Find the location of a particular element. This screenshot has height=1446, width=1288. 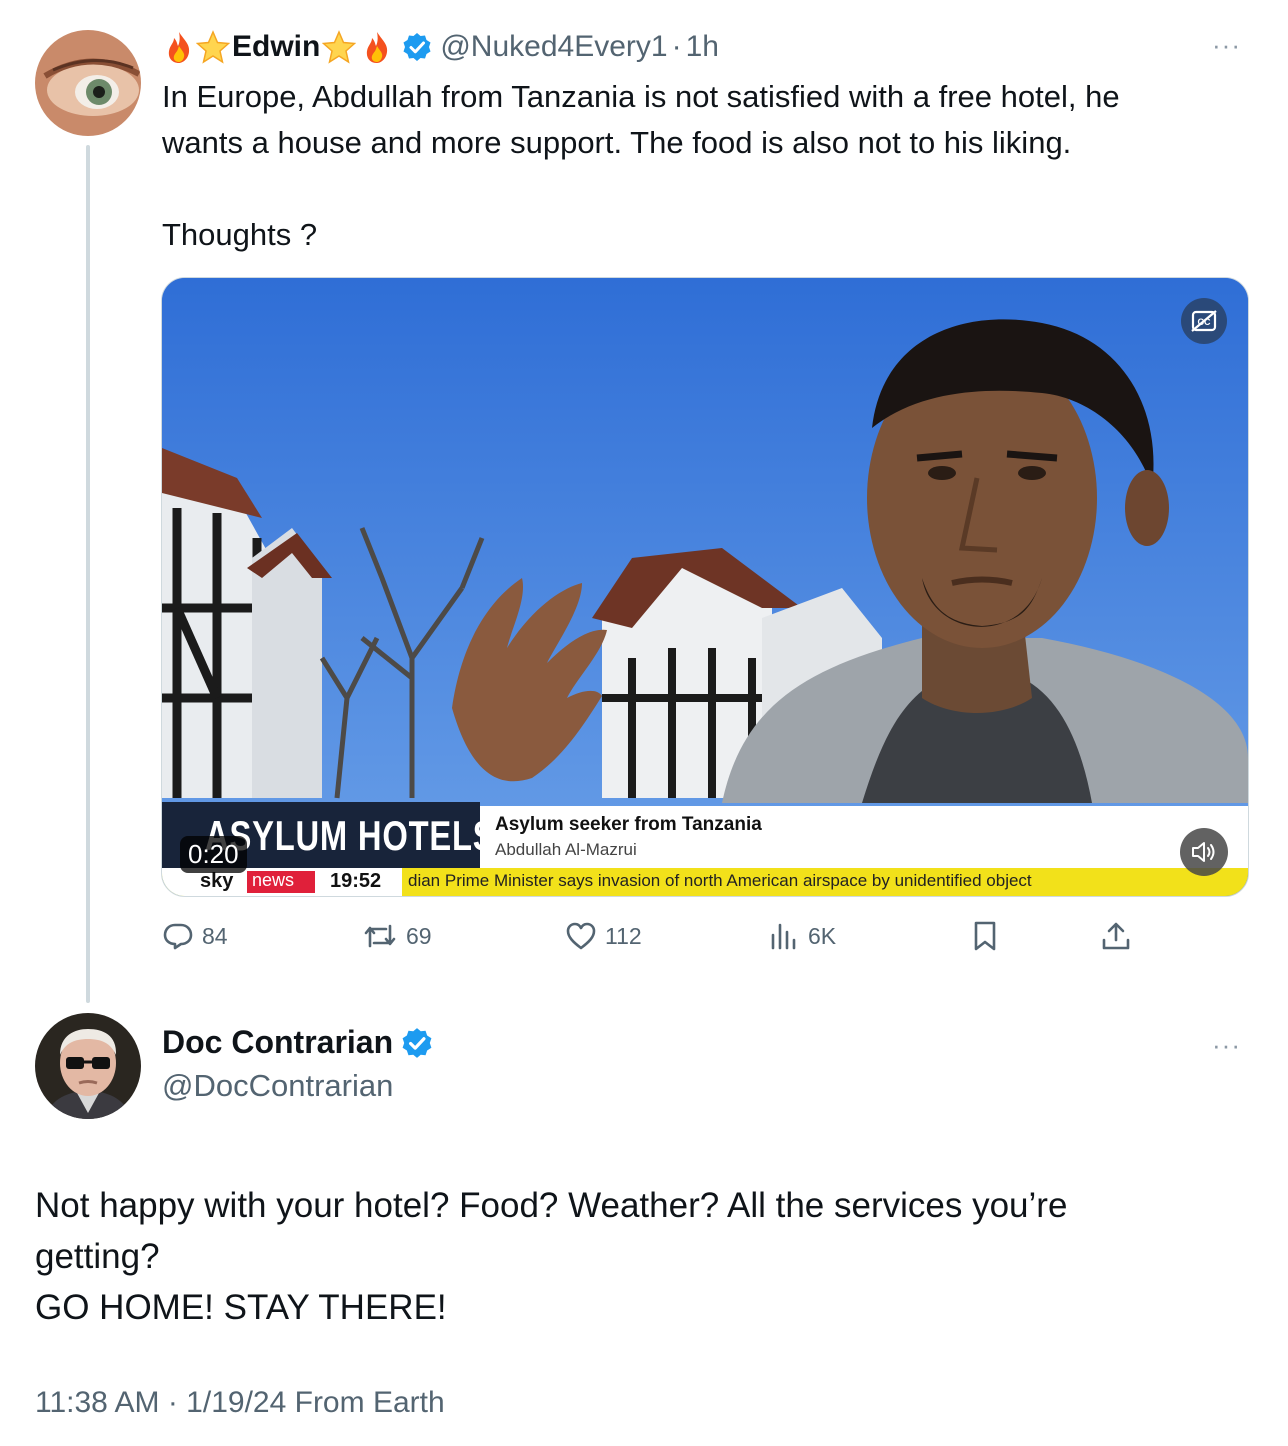

tweet2-handle: @DocContrarian is located at coordinates (277, 1086).